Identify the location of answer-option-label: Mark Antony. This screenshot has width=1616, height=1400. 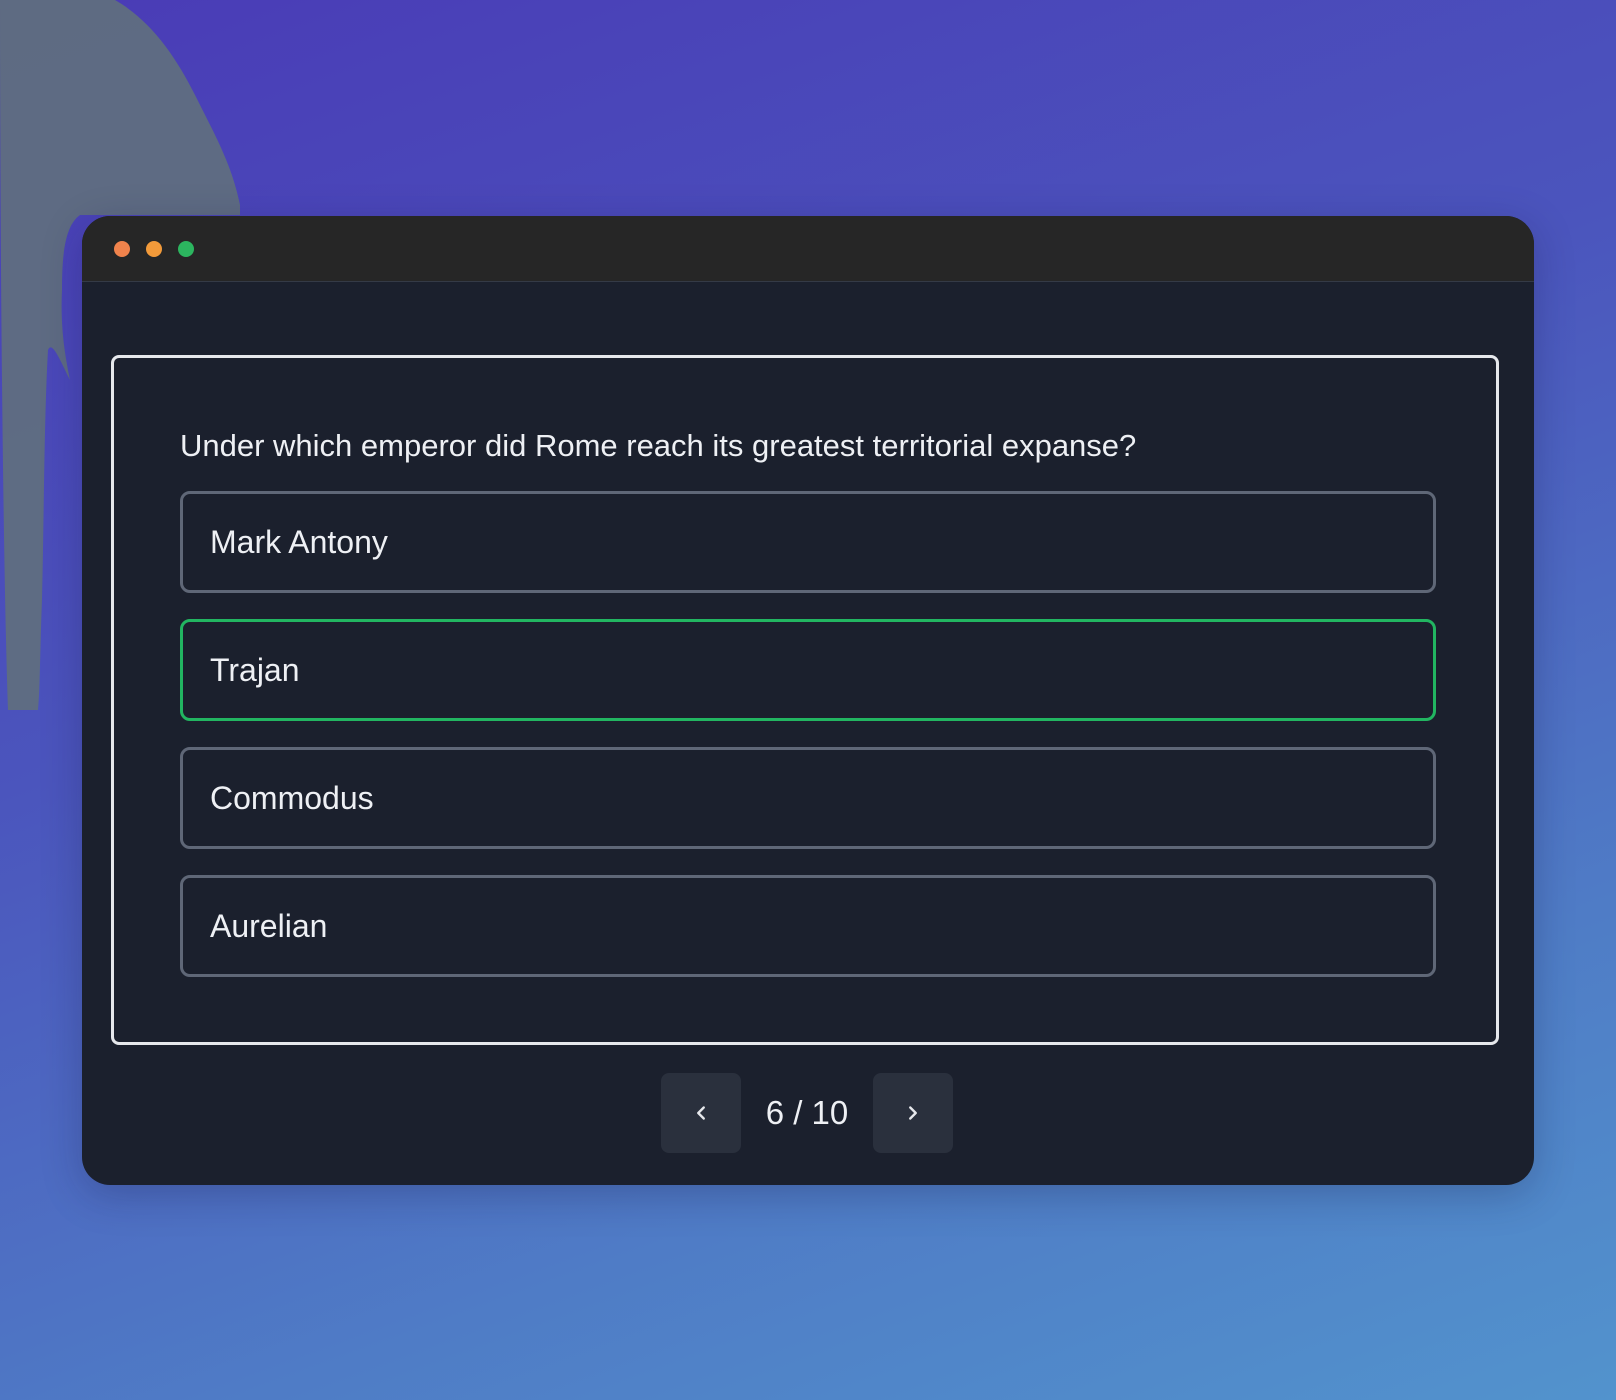
(299, 541).